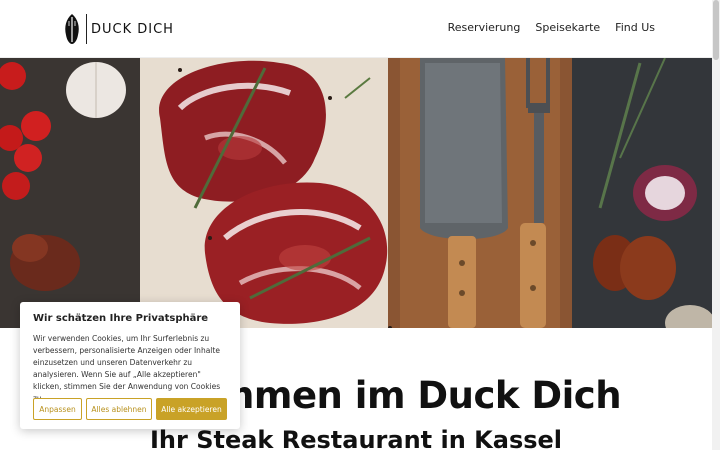 The height and width of the screenshot is (450, 720). What do you see at coordinates (72, 29) in the screenshot?
I see `duck-logo-icon` at bounding box center [72, 29].